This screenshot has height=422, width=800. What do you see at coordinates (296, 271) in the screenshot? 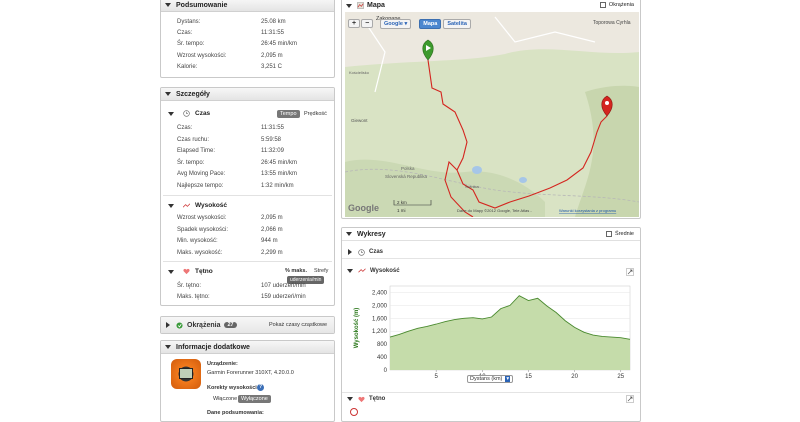
I see `max-percent-tab: % maks.` at bounding box center [296, 271].